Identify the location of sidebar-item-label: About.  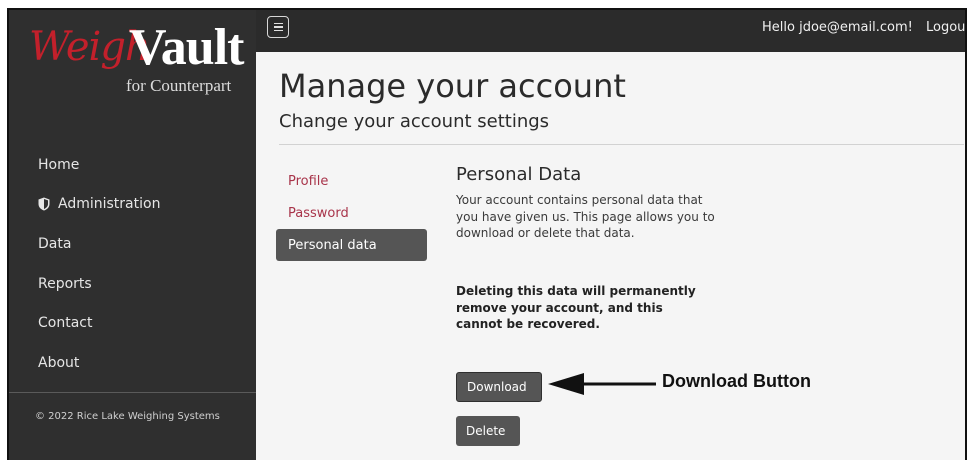
(59, 362).